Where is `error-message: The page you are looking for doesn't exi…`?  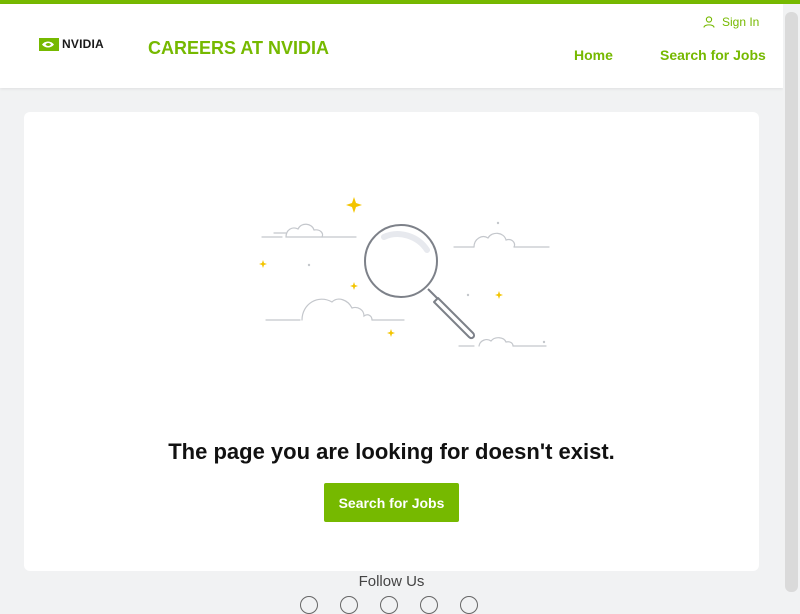 error-message: The page you are looking for doesn't exi… is located at coordinates (391, 451).